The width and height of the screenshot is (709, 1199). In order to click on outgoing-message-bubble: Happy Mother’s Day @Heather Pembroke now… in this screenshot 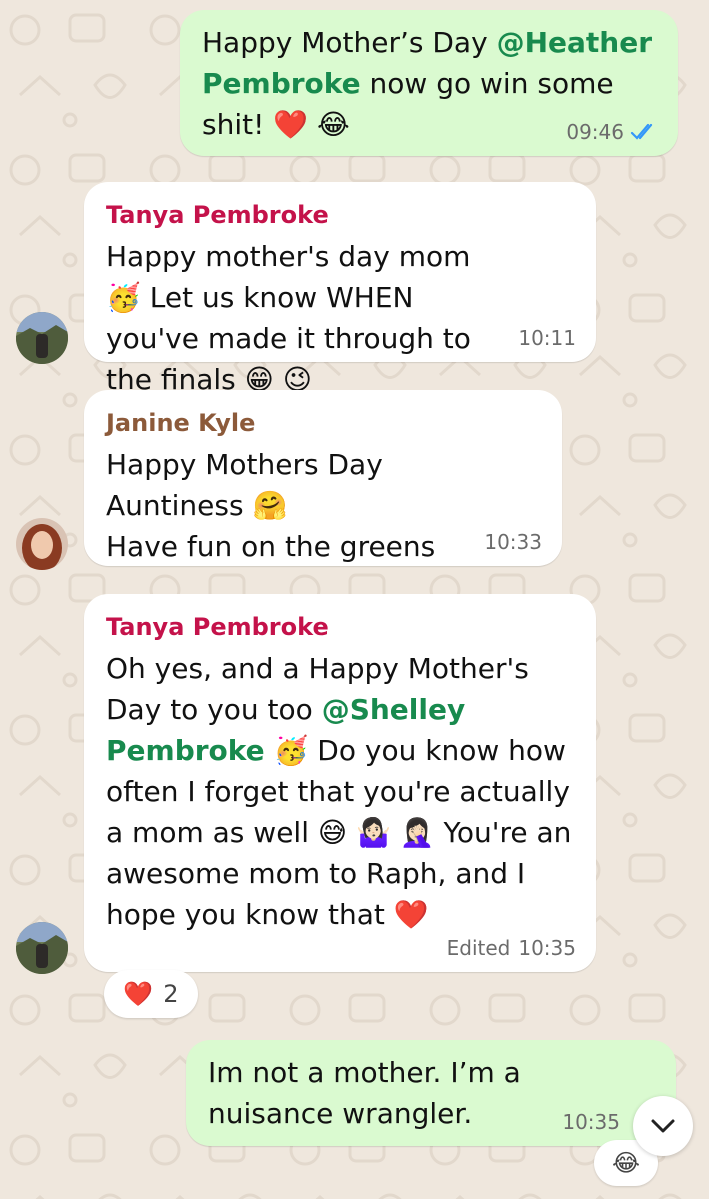, I will do `click(429, 83)`.